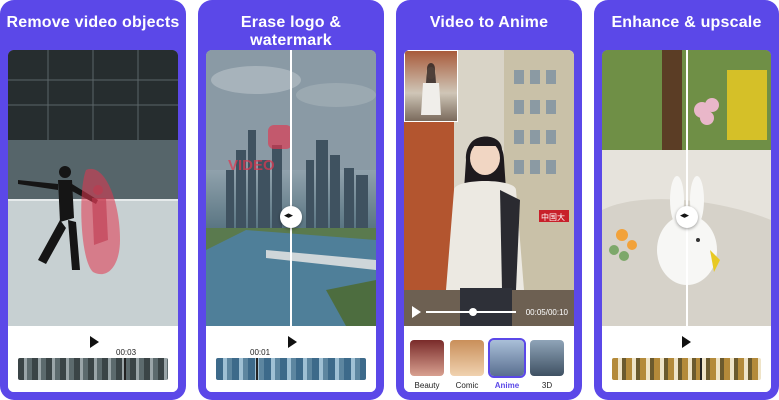 Image resolution: width=779 pixels, height=400 pixels. Describe the element at coordinates (507, 385) in the screenshot. I see `style-label-selected: Anime` at that location.